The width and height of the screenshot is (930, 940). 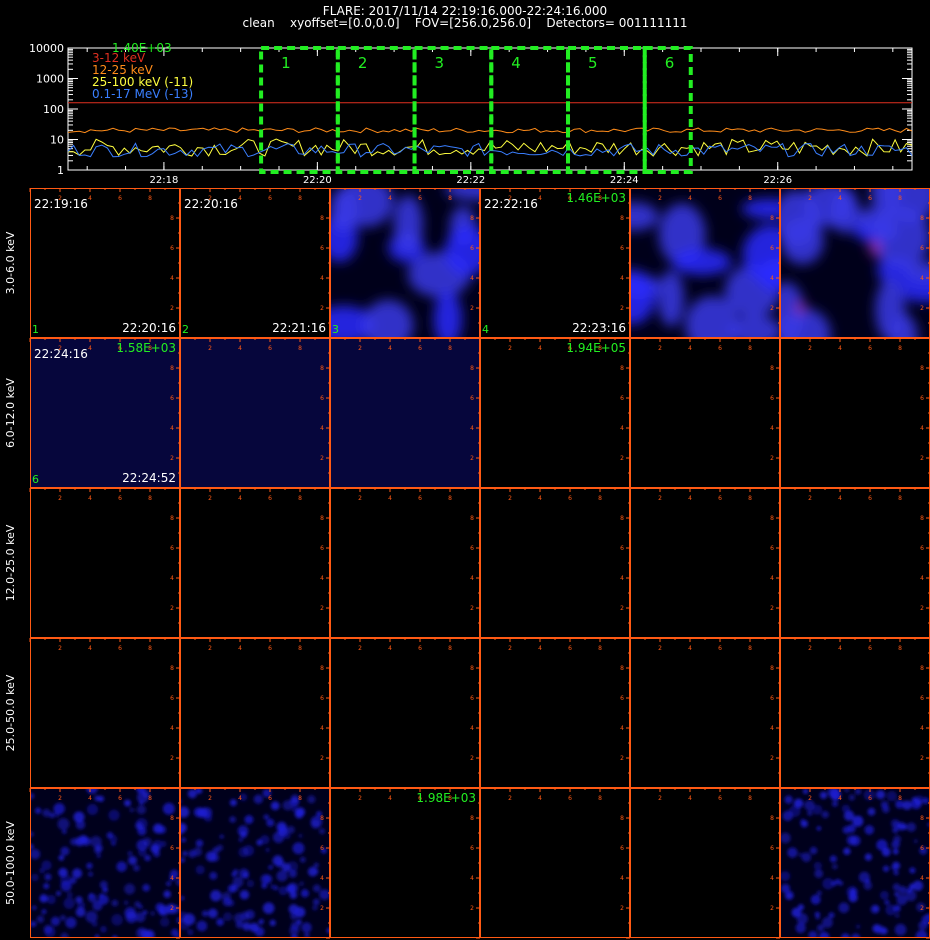 I want to click on panel-end-time: 22:23:16, so click(x=599, y=328).